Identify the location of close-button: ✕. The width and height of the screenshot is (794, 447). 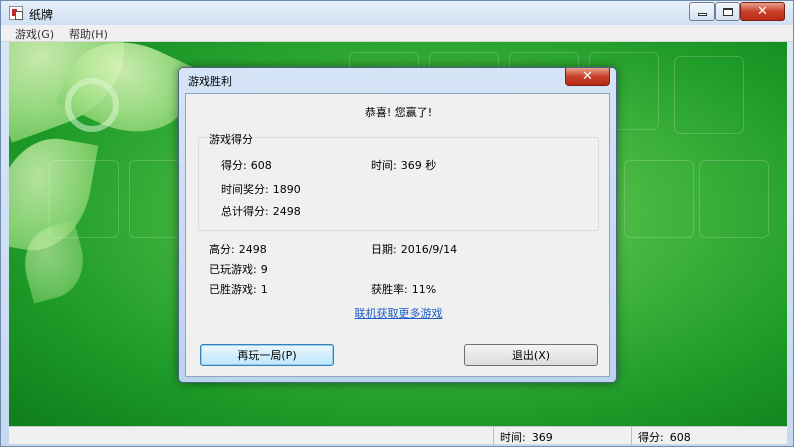
(762, 11).